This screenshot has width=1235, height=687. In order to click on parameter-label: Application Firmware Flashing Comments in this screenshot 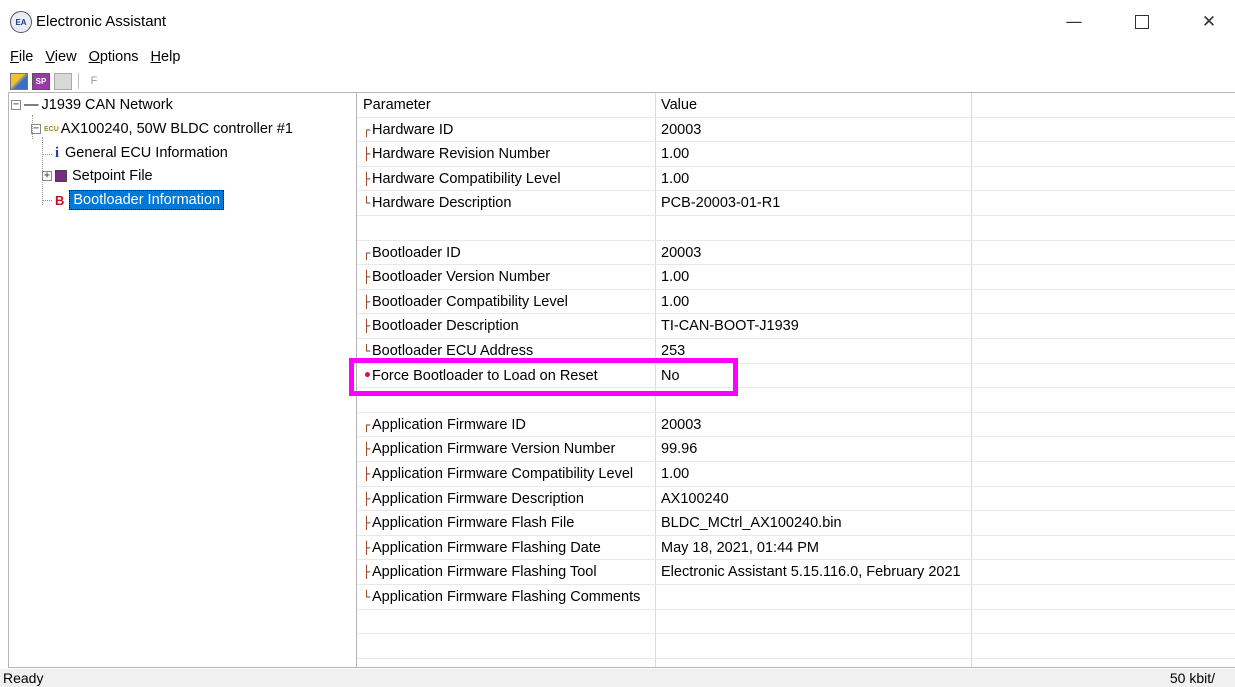, I will do `click(506, 597)`.